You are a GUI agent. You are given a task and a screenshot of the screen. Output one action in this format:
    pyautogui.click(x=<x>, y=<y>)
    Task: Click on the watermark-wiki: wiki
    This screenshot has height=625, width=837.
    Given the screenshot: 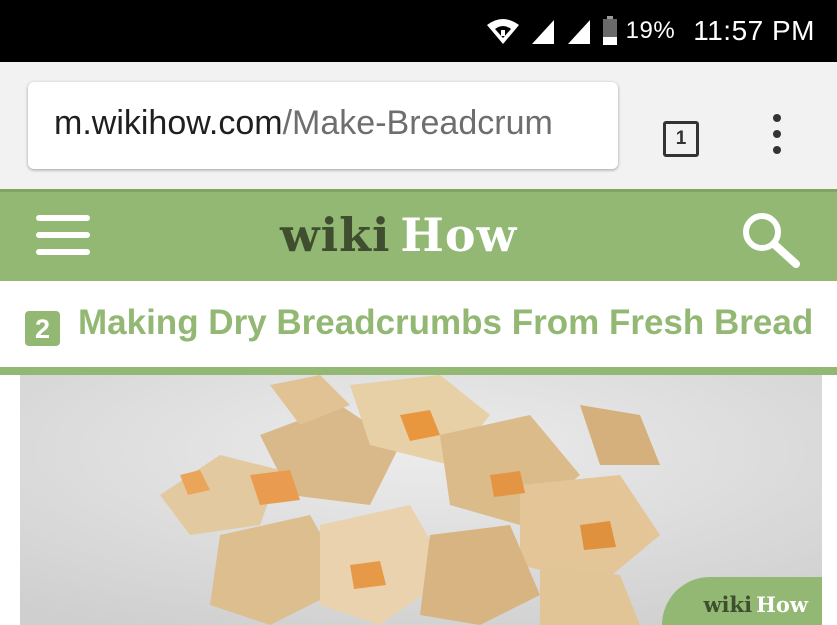 What is the action you would take?
    pyautogui.click(x=728, y=604)
    